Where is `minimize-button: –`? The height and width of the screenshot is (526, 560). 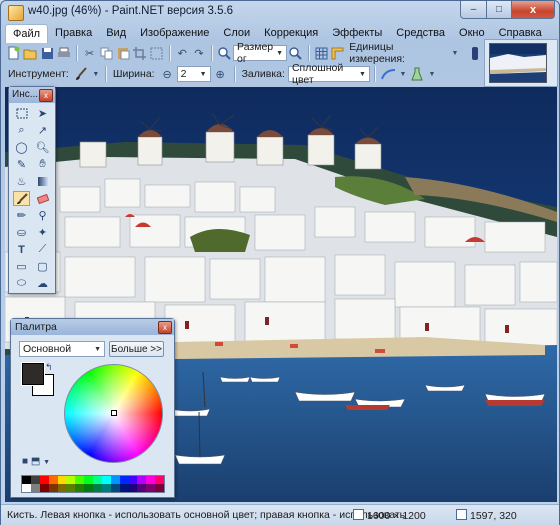
minimize-button: – is located at coordinates (473, 10).